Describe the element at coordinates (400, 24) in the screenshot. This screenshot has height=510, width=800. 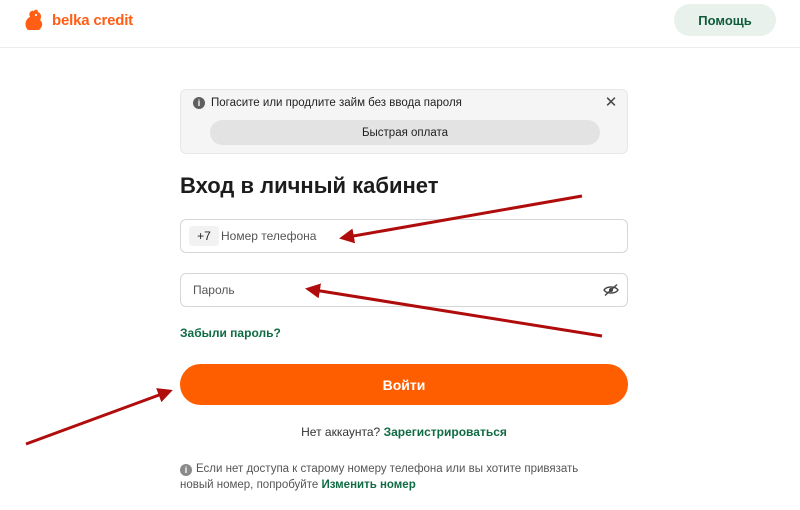
I see `top-header: belka credit Помощь` at that location.